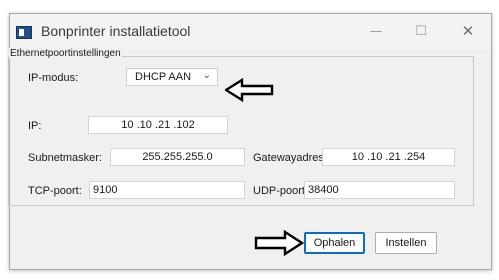  Describe the element at coordinates (65, 158) in the screenshot. I see `subnet-label: Subnetmasker:` at that location.